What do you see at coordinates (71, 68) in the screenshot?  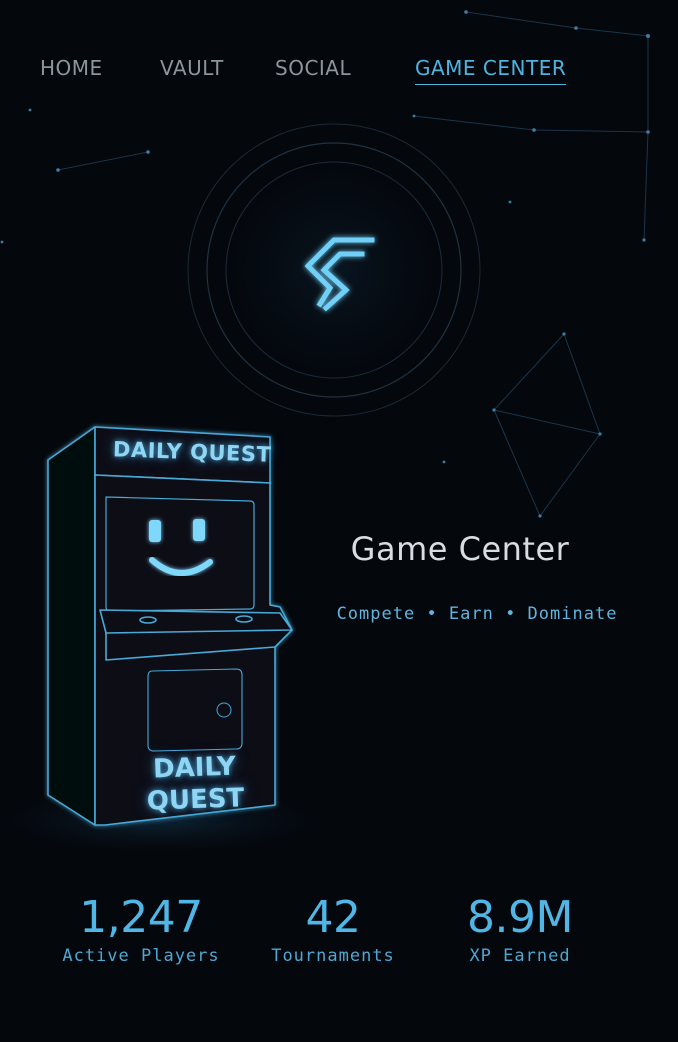 I see `nav-home: HOME` at bounding box center [71, 68].